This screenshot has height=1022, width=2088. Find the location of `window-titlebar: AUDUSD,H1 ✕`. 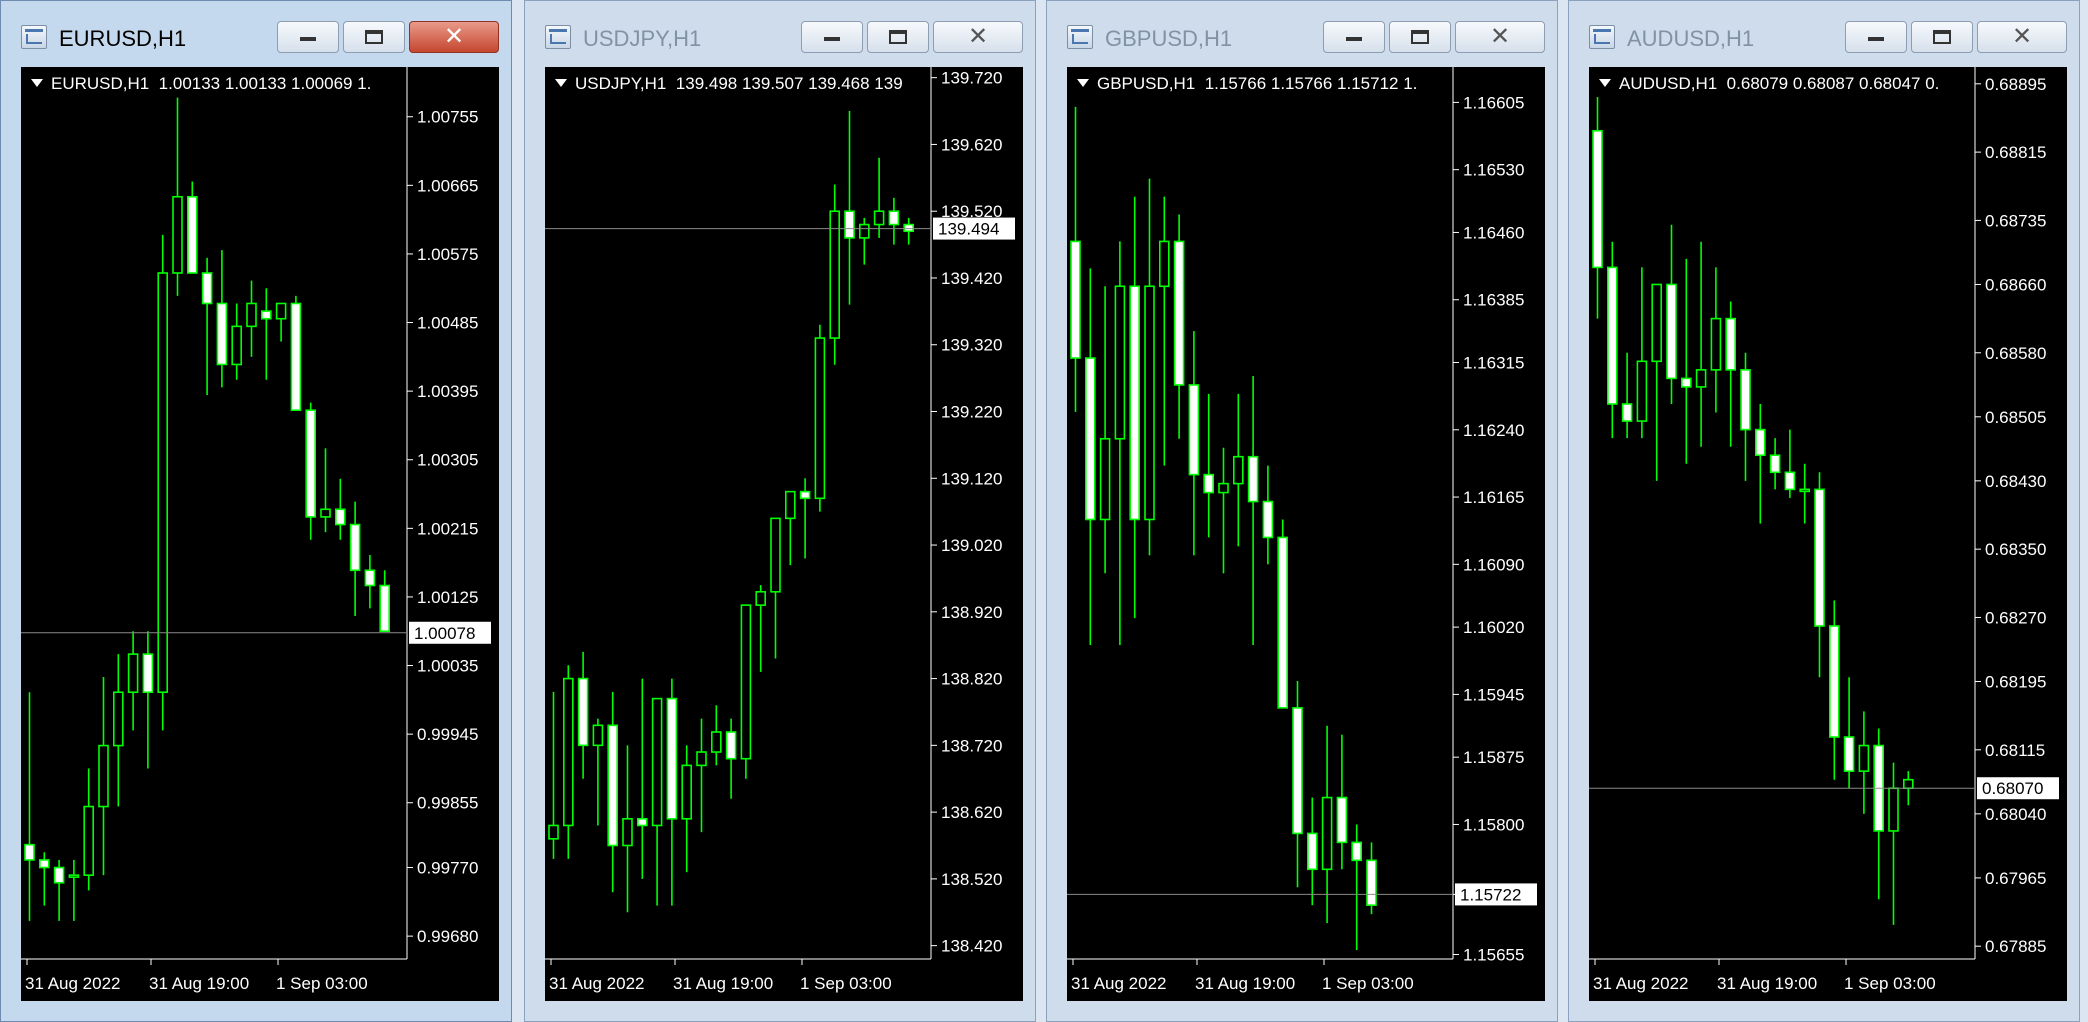

window-titlebar: AUDUSD,H1 ✕ is located at coordinates (1824, 30).